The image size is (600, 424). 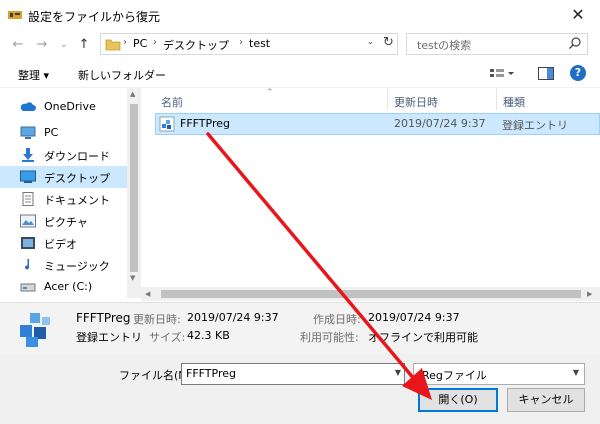 I want to click on breadcrumb-pc: PC, so click(x=140, y=43).